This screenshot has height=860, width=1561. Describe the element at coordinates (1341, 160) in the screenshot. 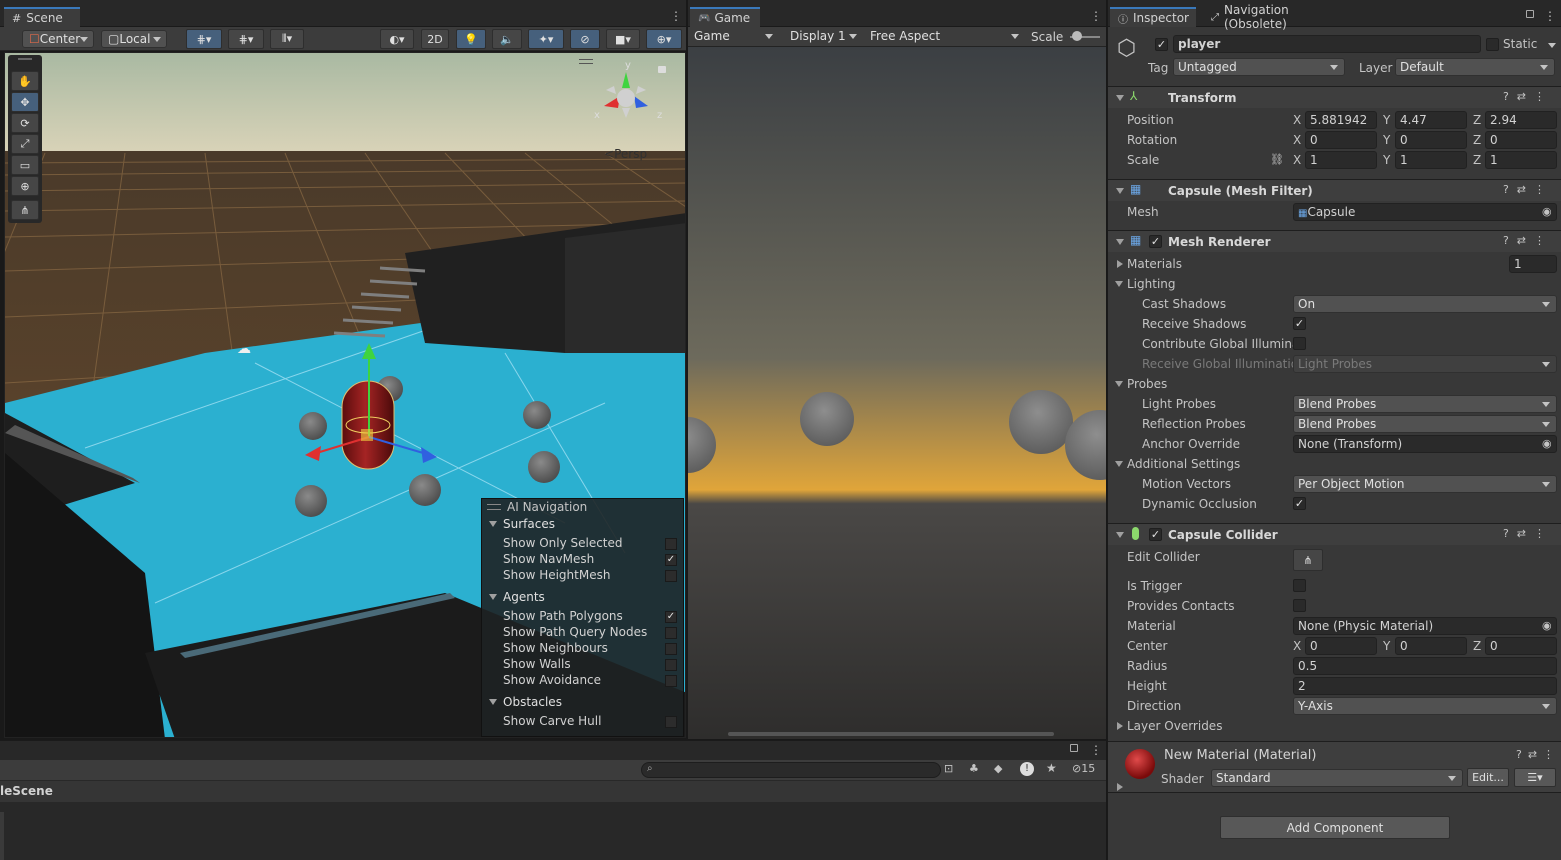

I see `scale-x-field: 1` at that location.